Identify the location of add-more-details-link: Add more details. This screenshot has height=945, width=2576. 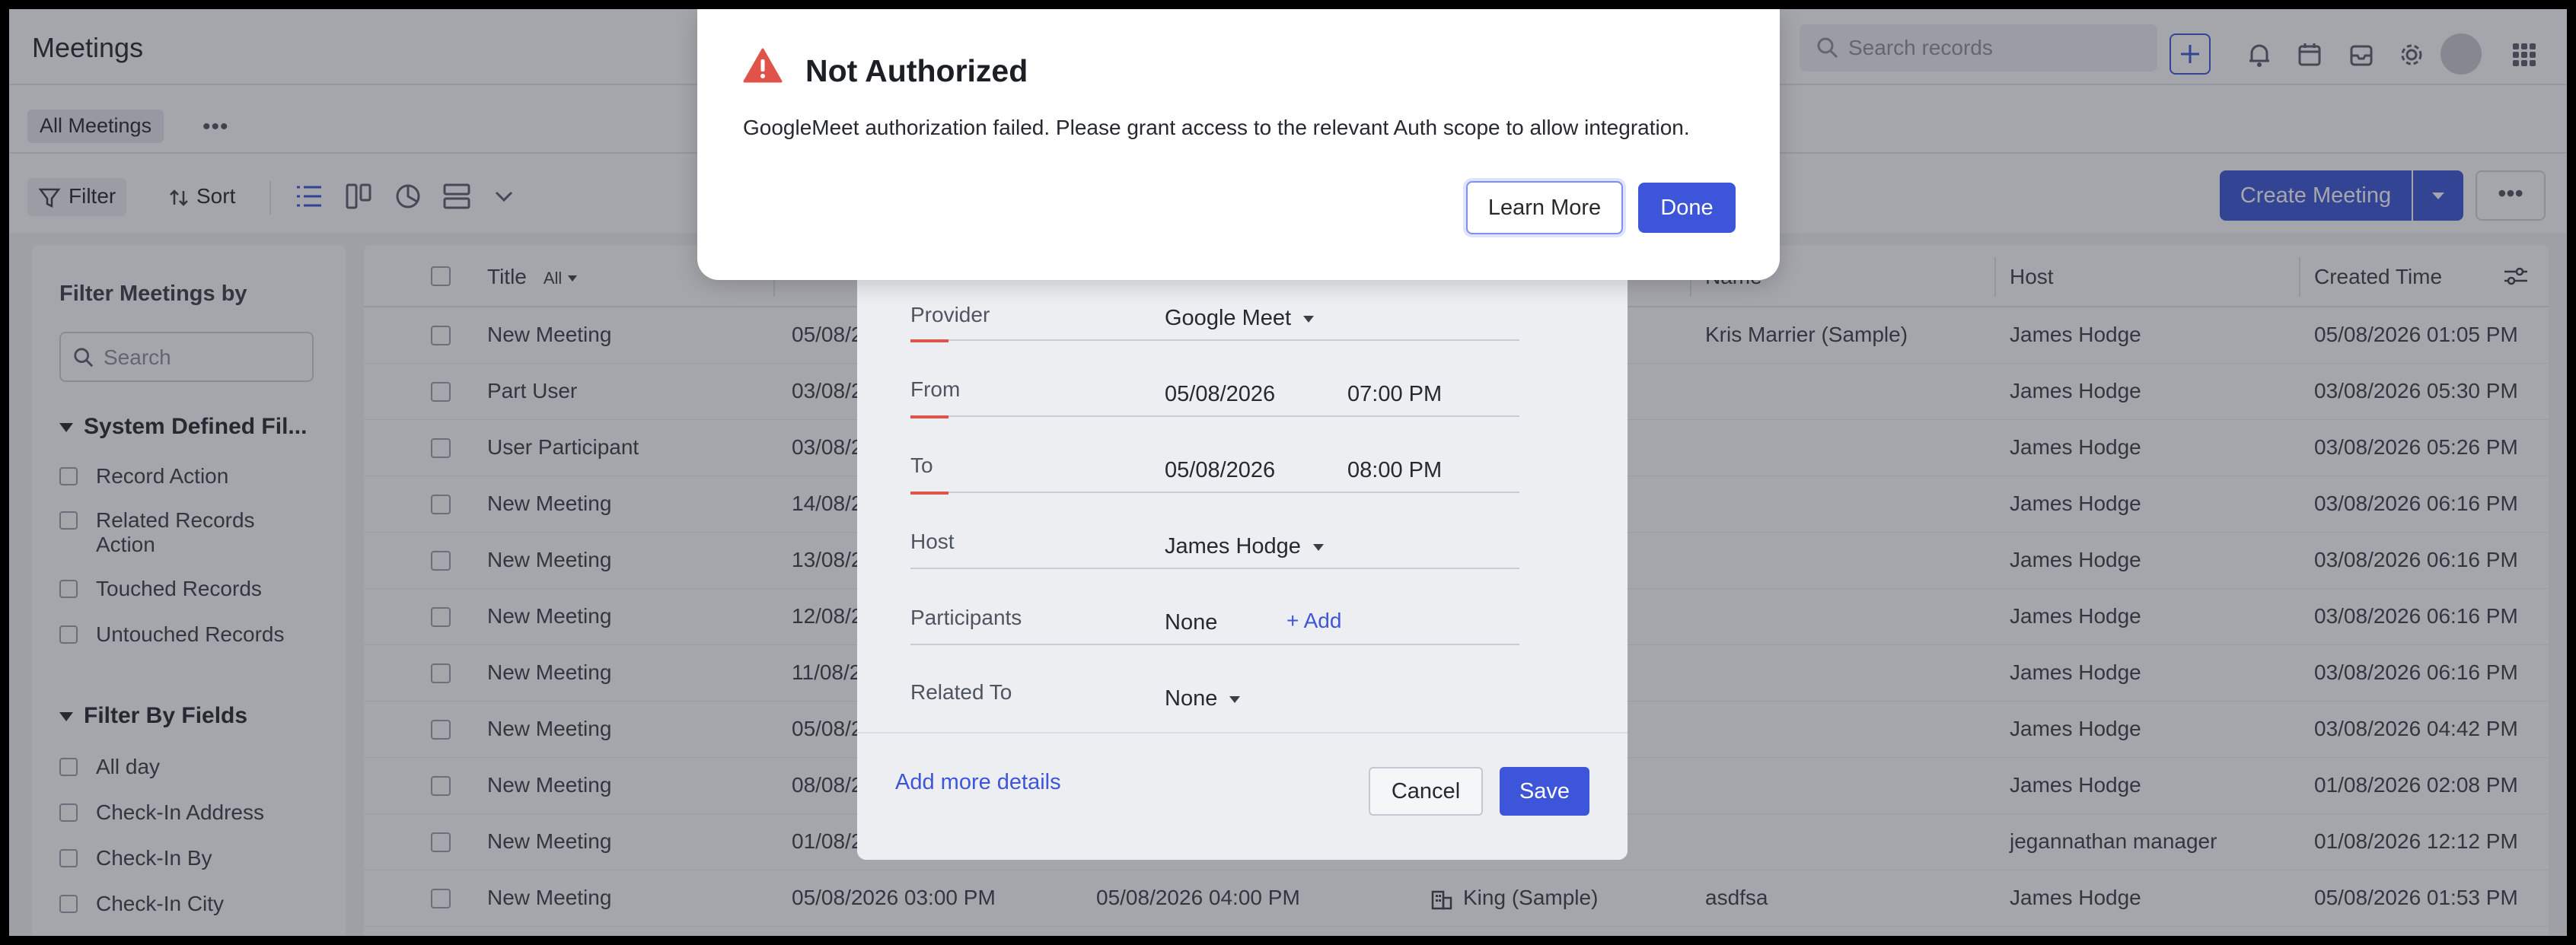
(978, 782).